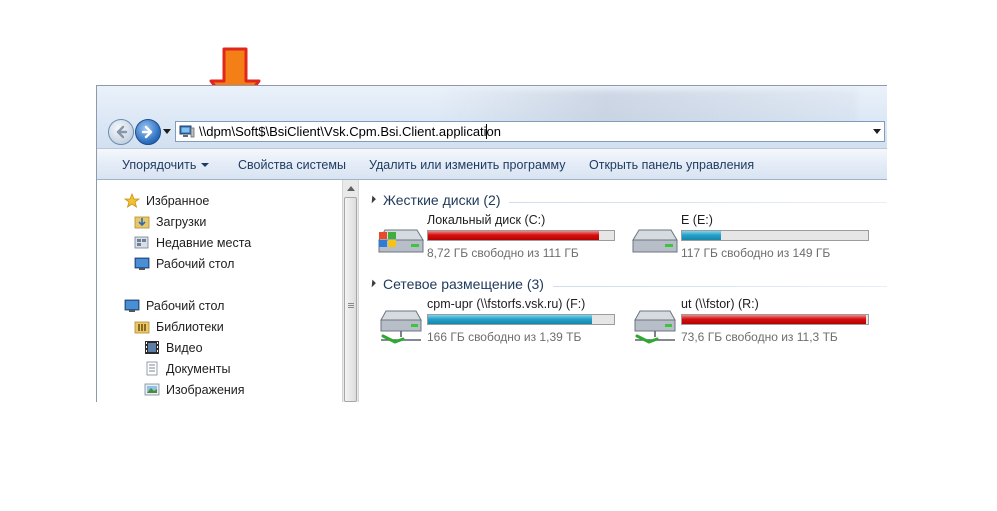 This screenshot has height=511, width=997. What do you see at coordinates (142, 222) in the screenshot?
I see `downloads-folder-icon` at bounding box center [142, 222].